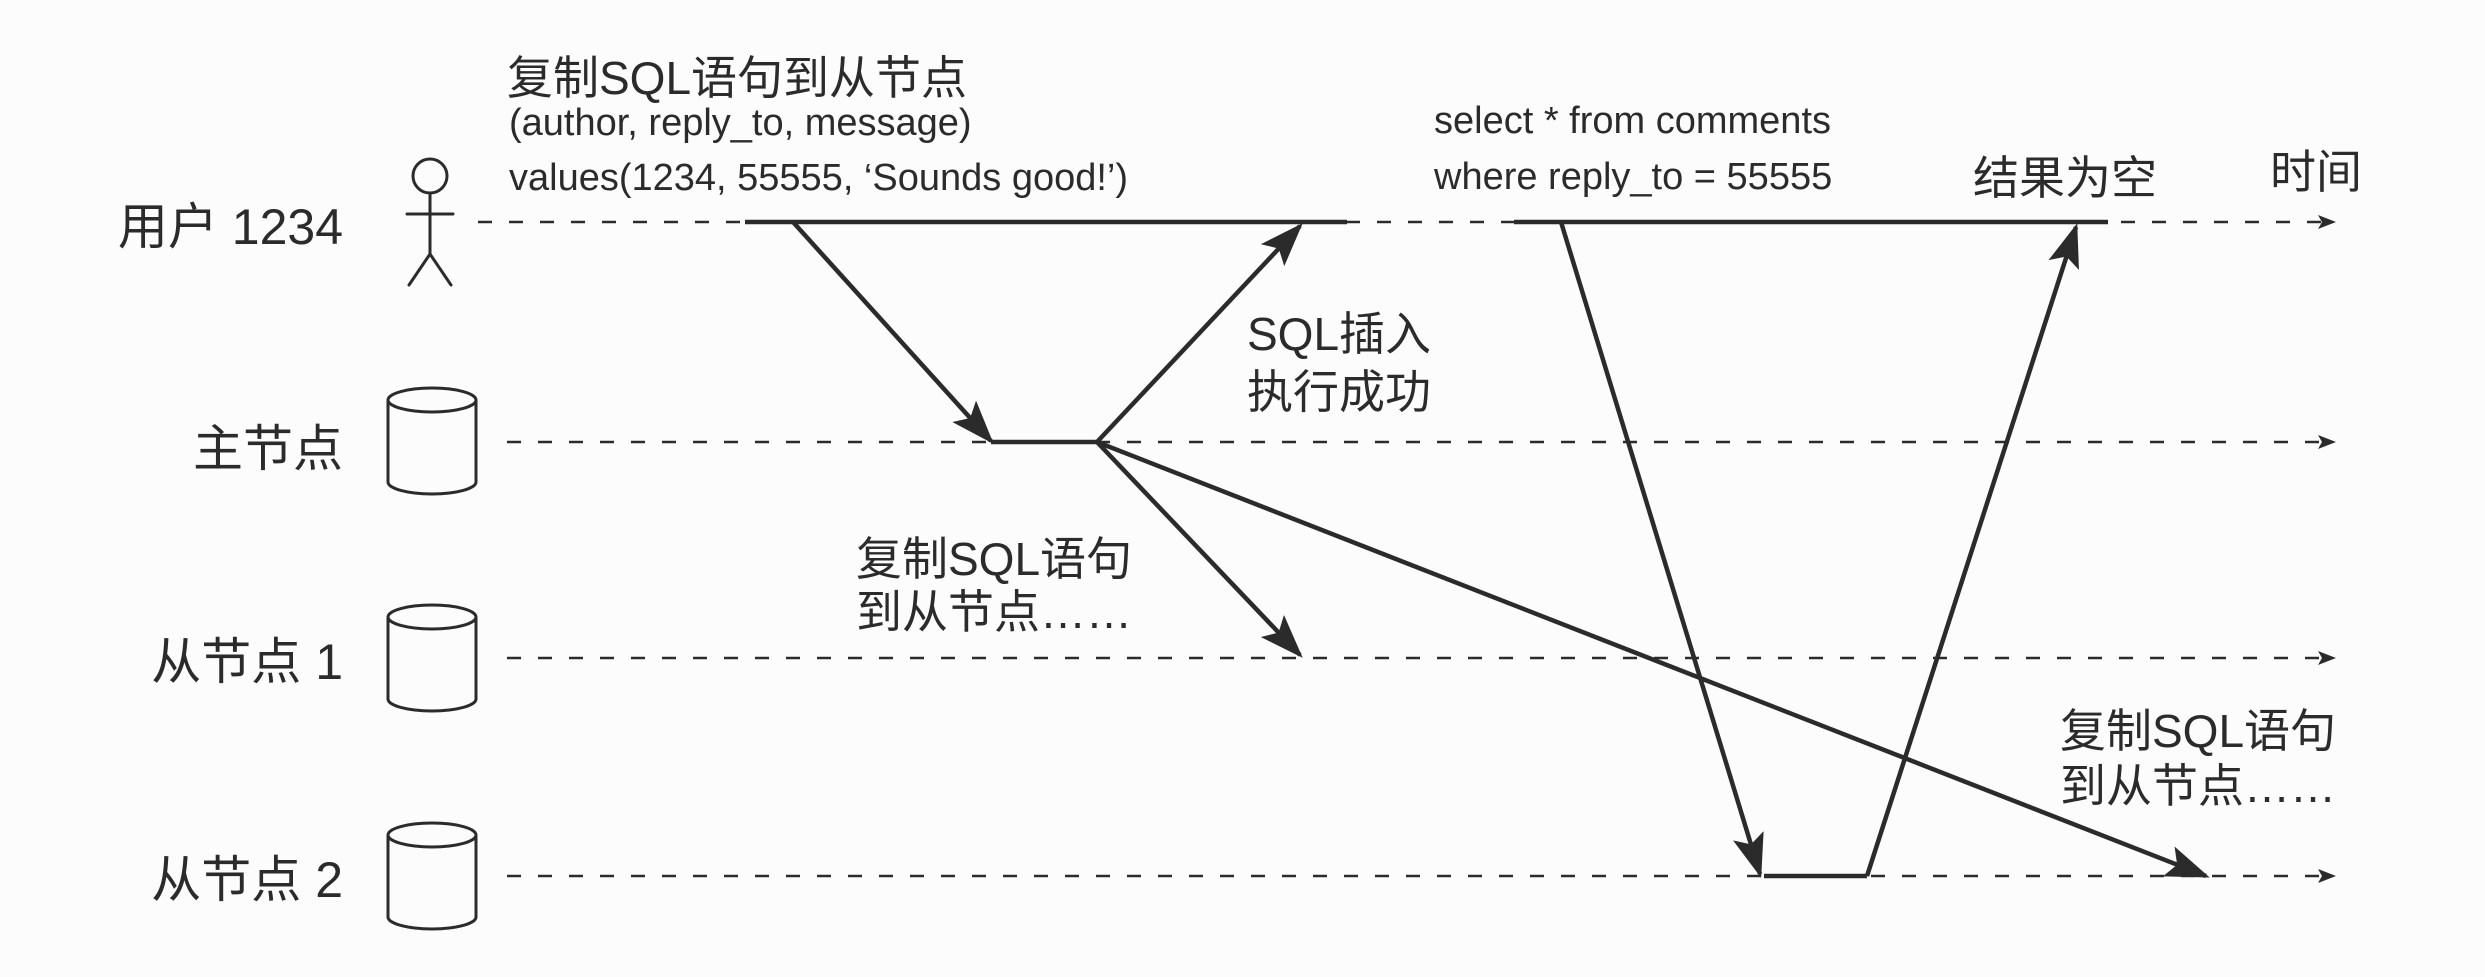  I want to click on lane-label-follower-2: 从节点 2, so click(247, 880).